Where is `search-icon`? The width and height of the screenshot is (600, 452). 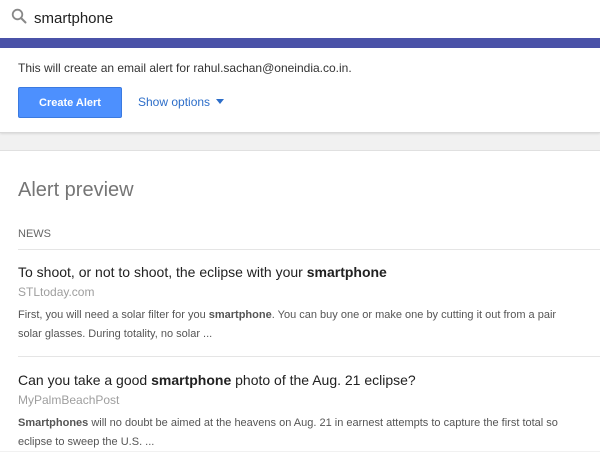
search-icon is located at coordinates (19, 16).